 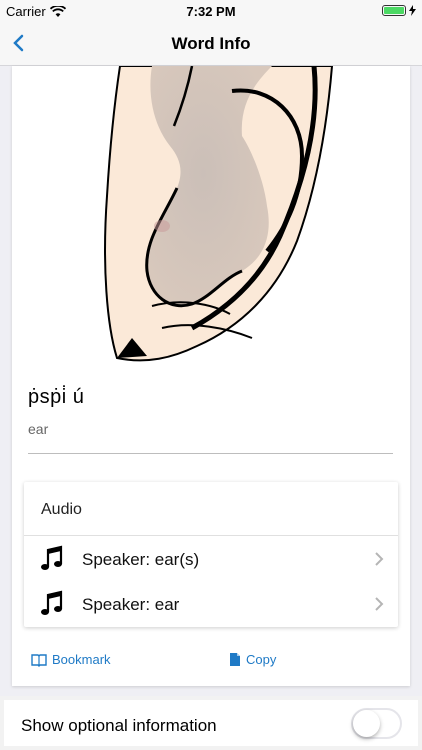 I want to click on optional-info-toggle, so click(x=376, y=723).